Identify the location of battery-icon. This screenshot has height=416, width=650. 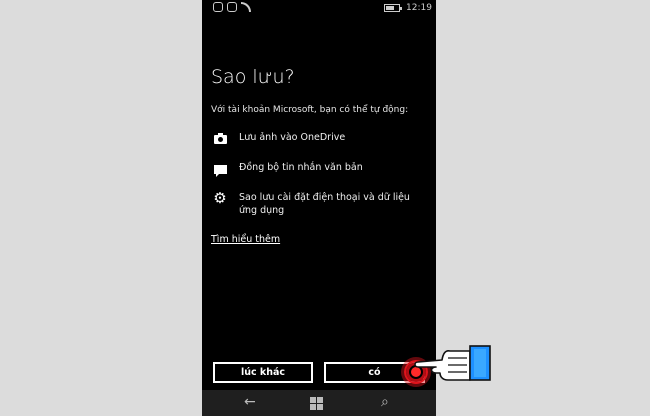
(393, 8).